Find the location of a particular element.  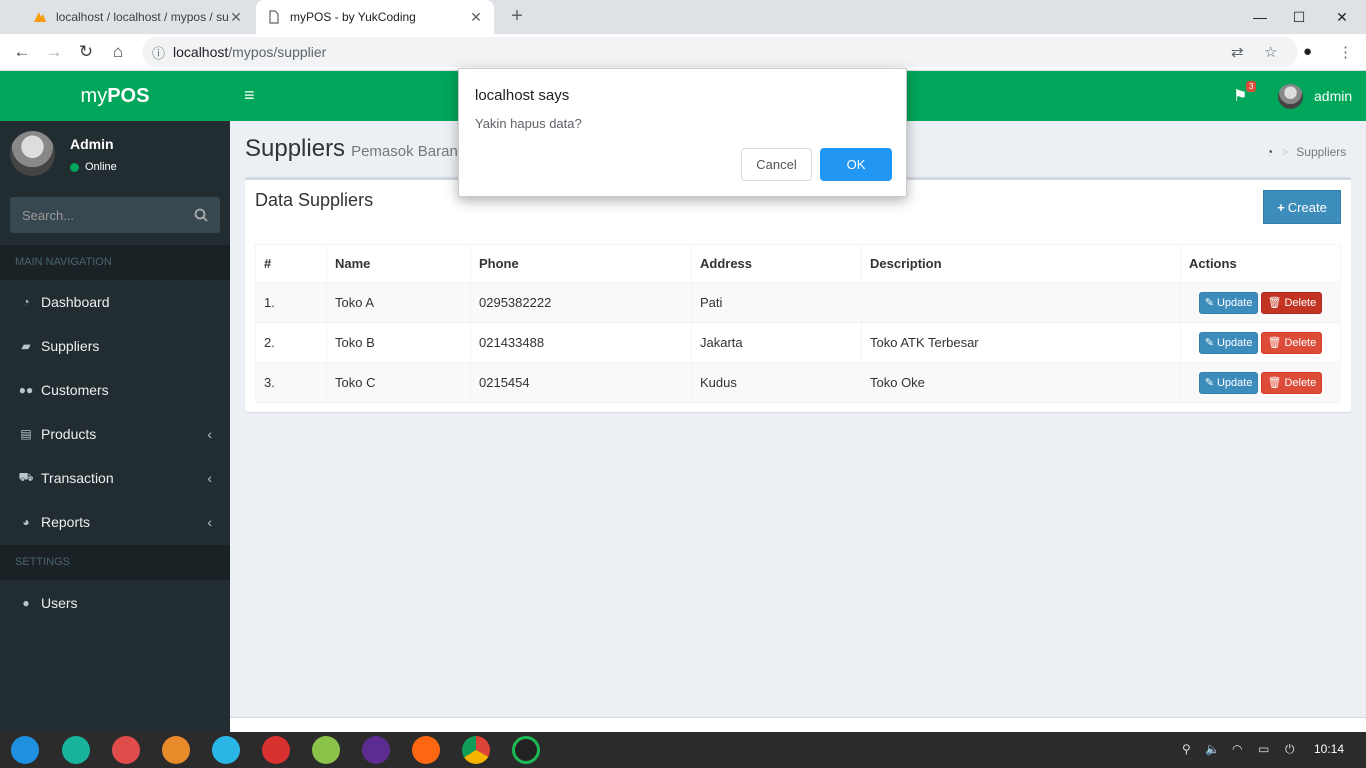

camera-icon is located at coordinates (526, 750).